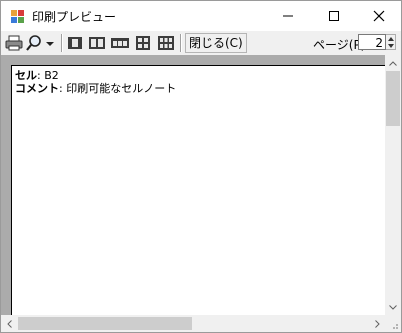  Describe the element at coordinates (166, 43) in the screenshot. I see `six-pages-icon` at that location.